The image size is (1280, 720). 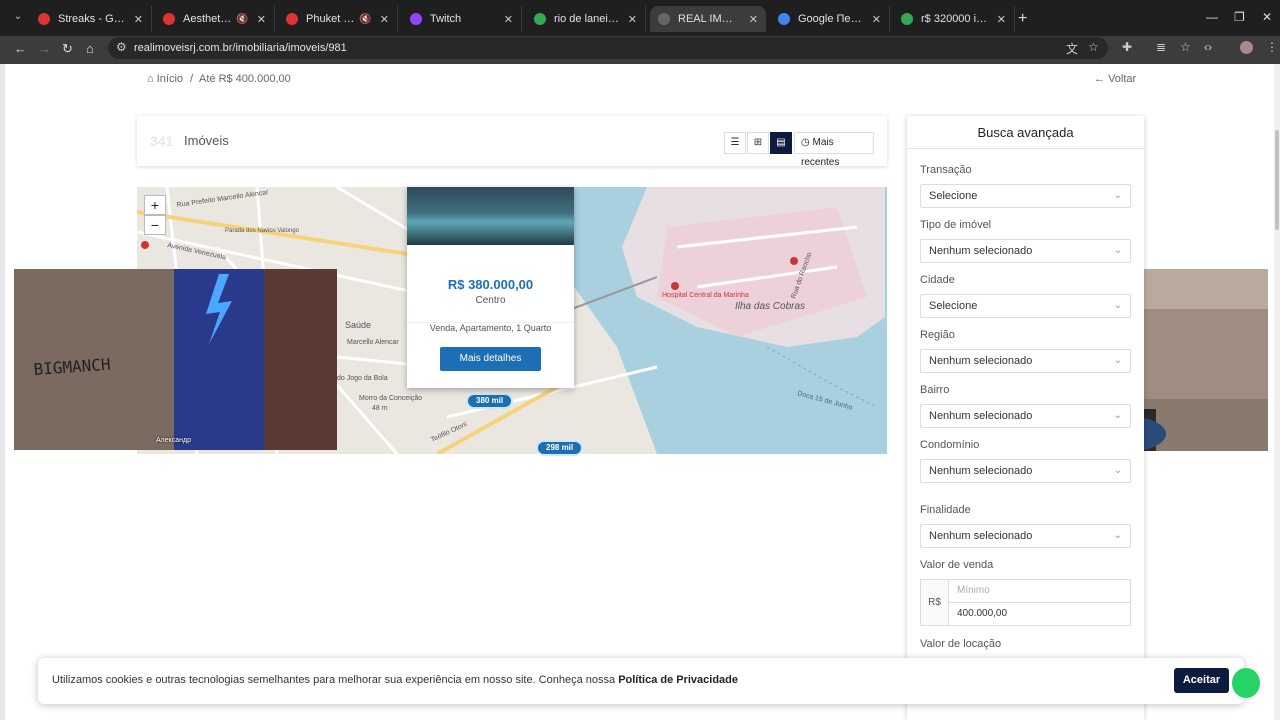 What do you see at coordinates (174, 440) in the screenshot?
I see `webcam-name: Александр` at bounding box center [174, 440].